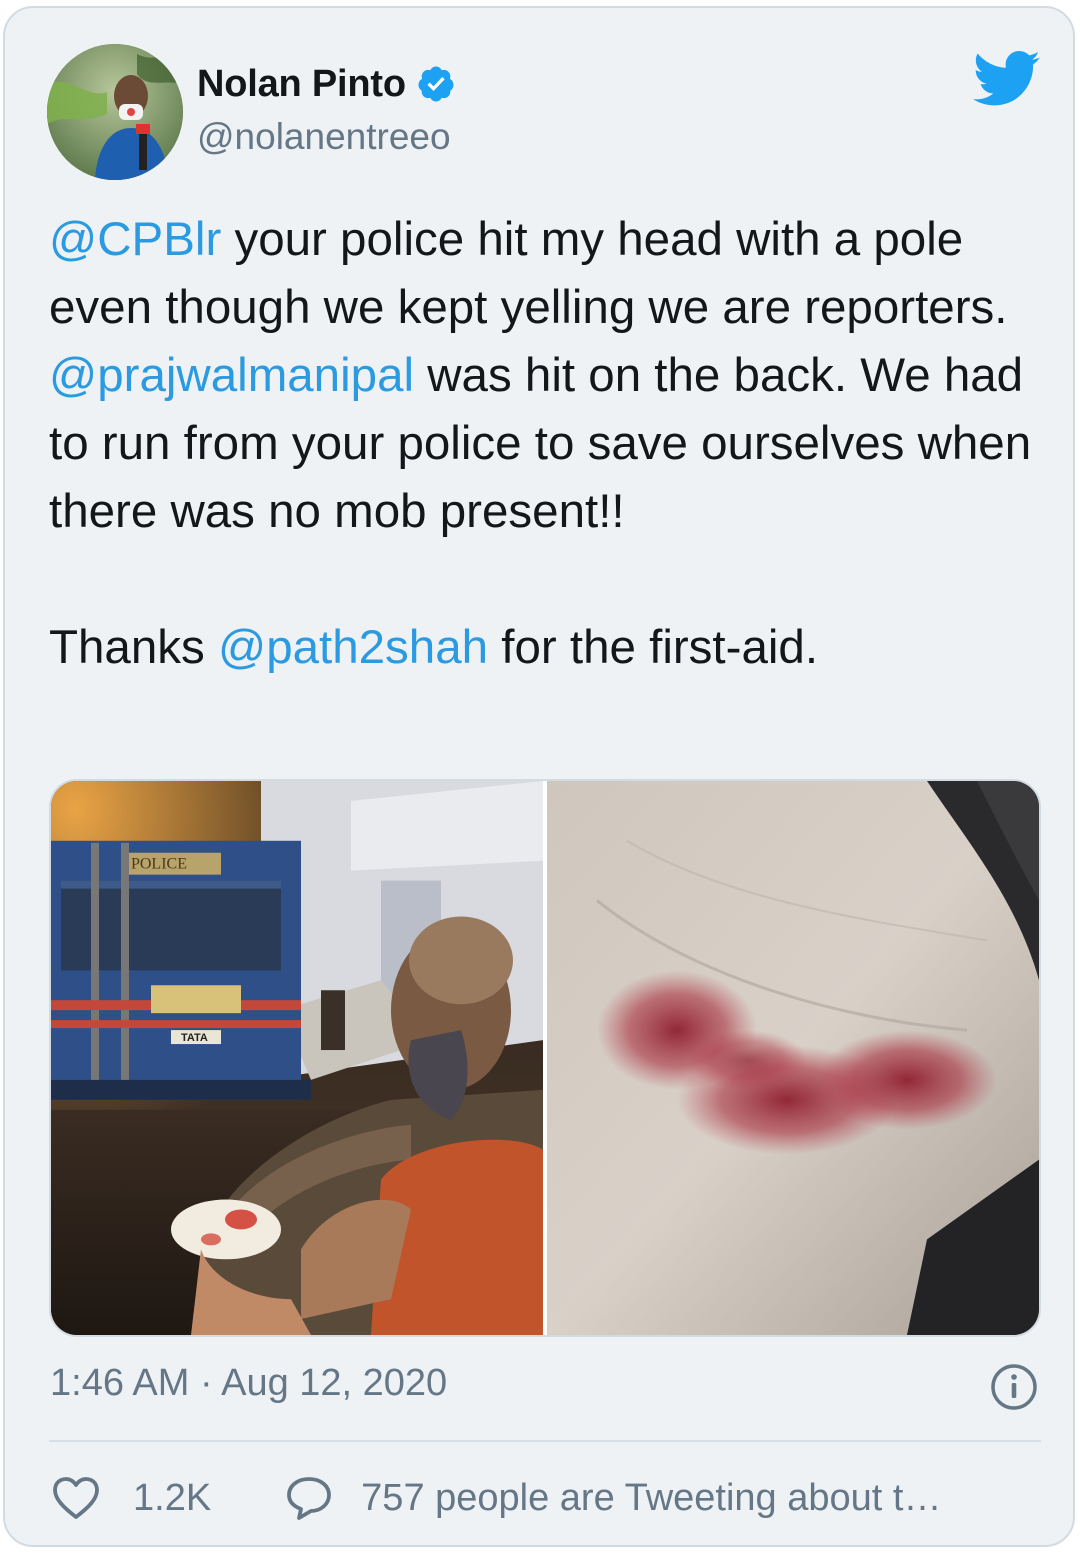 The image size is (1080, 1553). I want to click on verified-badge-icon, so click(436, 84).